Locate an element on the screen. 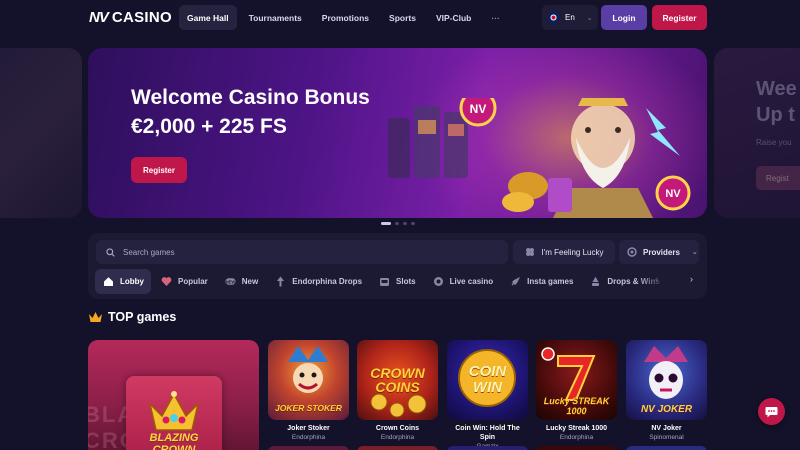 This screenshot has width=800, height=450. new-badge-icon: NEW is located at coordinates (230, 281).